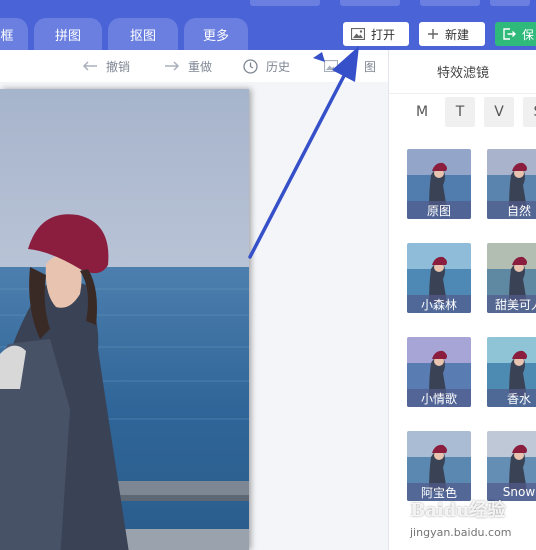 This screenshot has height=550, width=536. What do you see at coordinates (433, 34) in the screenshot?
I see `plus-icon` at bounding box center [433, 34].